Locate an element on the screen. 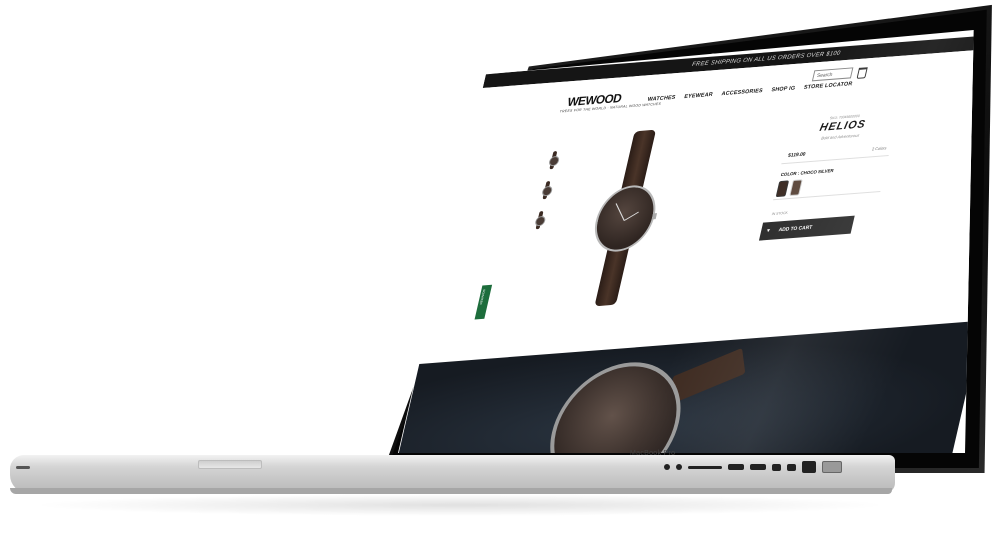 The width and height of the screenshot is (999, 534). sd-card-slot-icon is located at coordinates (705, 467).